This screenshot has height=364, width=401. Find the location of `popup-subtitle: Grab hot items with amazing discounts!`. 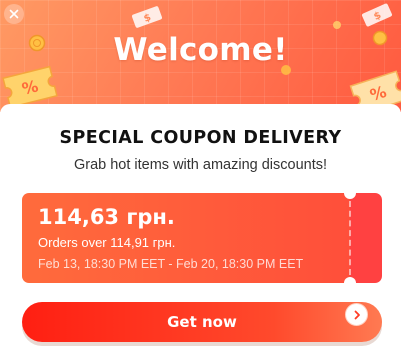

popup-subtitle: Grab hot items with amazing discounts! is located at coordinates (200, 165).